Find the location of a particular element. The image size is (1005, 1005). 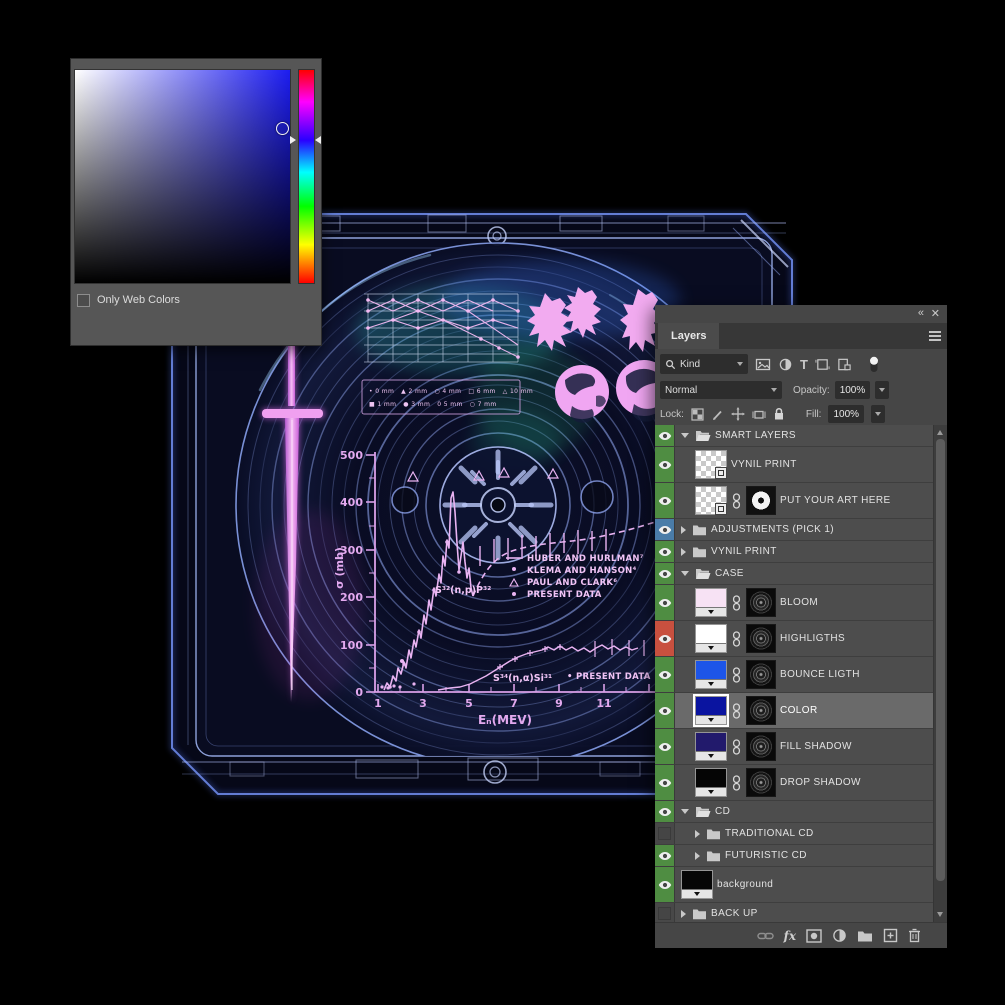

lock-pixels-brush-icon is located at coordinates (717, 414).